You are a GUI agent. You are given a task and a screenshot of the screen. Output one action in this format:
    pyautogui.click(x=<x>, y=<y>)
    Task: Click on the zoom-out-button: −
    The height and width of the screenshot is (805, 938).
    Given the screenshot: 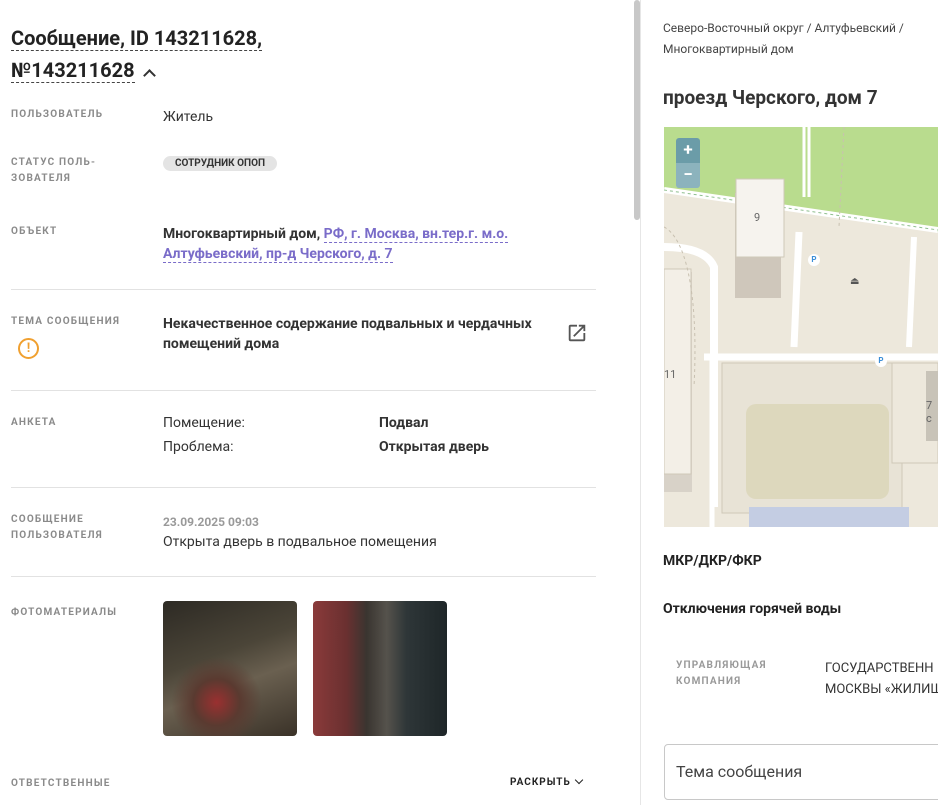 What is the action you would take?
    pyautogui.click(x=688, y=175)
    